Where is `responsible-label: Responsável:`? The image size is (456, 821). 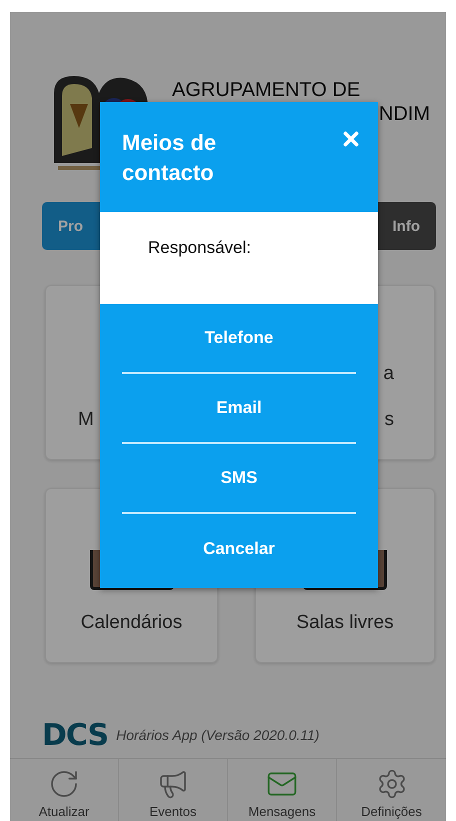
responsible-label: Responsável: is located at coordinates (200, 247).